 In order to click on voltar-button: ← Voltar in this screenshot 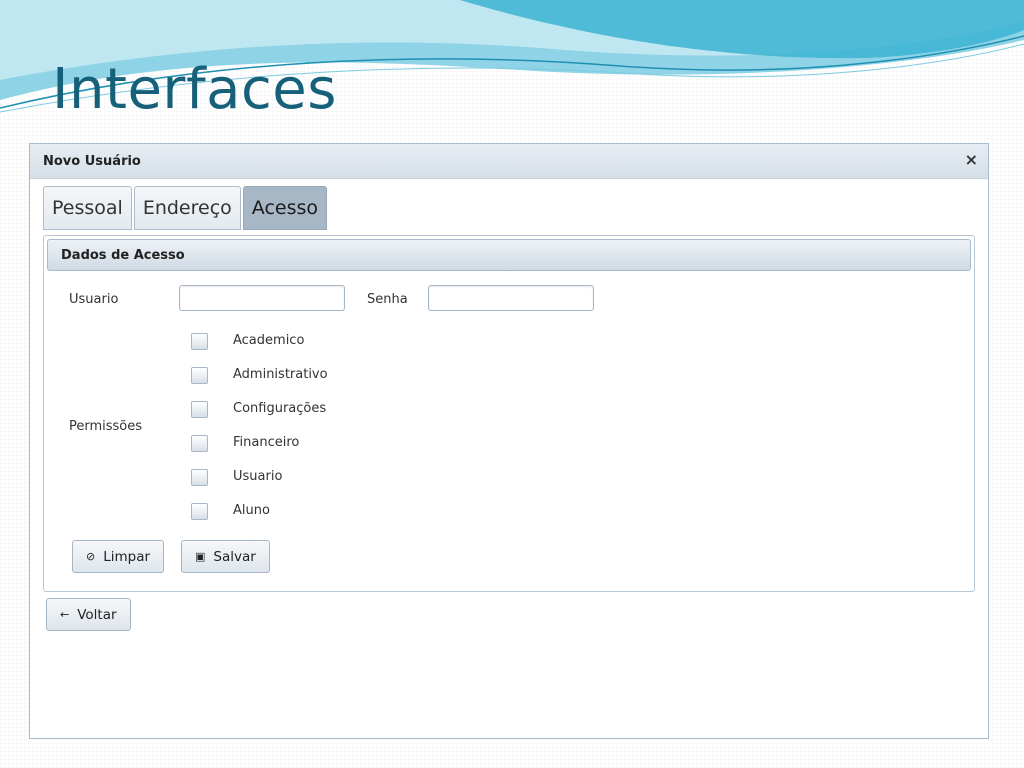, I will do `click(88, 614)`.